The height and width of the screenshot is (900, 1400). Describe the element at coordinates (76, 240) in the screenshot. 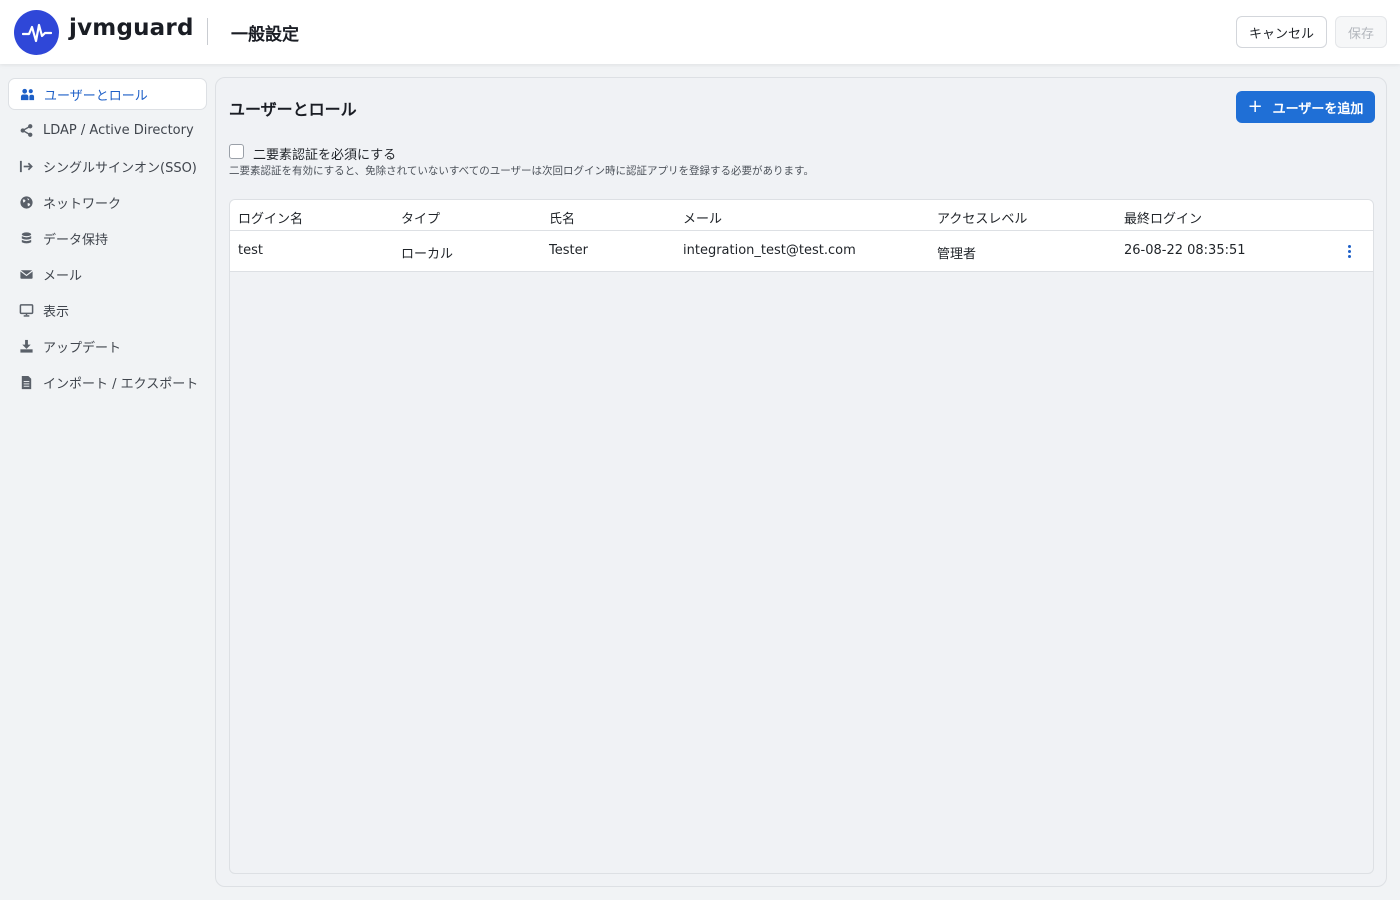

I see `sidebar-item-label: データ保持` at that location.